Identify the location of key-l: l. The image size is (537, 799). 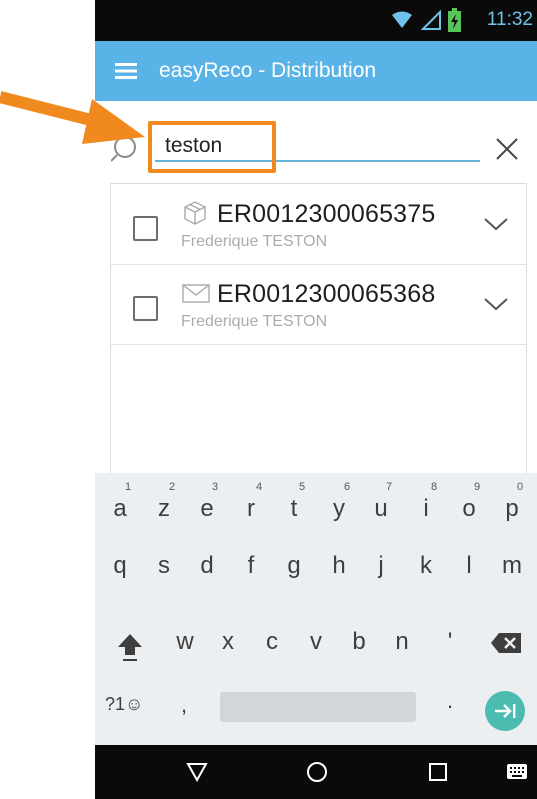
(469, 560).